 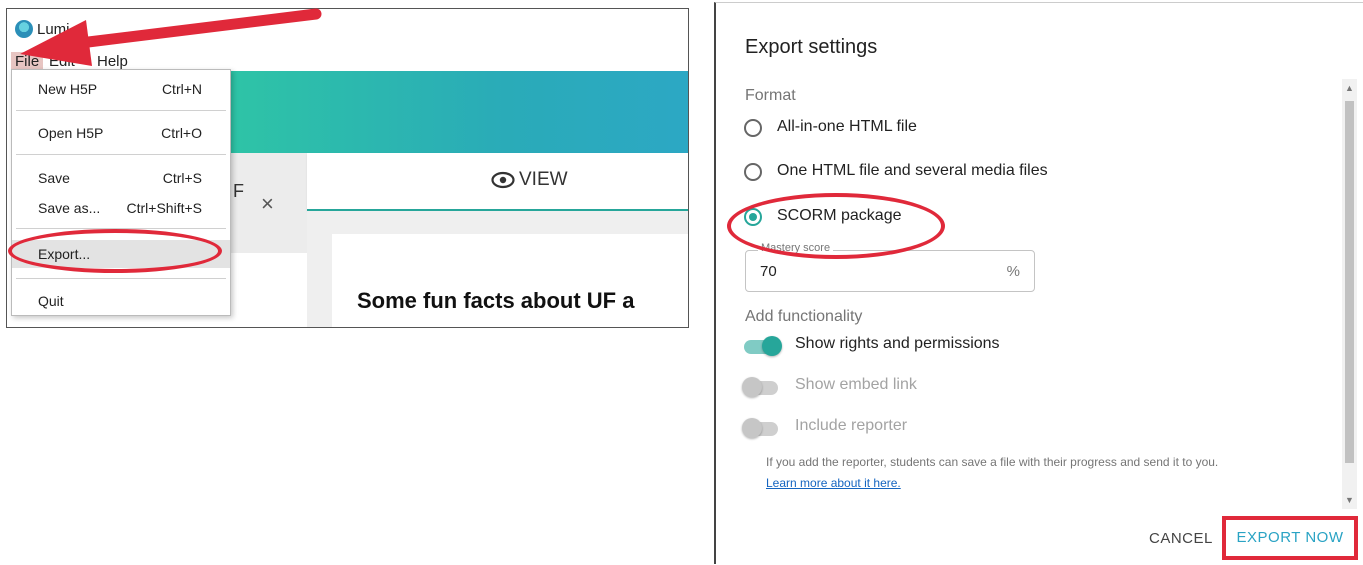 I want to click on menu-item-shortcut: Ctrl+Shift+S, so click(x=164, y=208).